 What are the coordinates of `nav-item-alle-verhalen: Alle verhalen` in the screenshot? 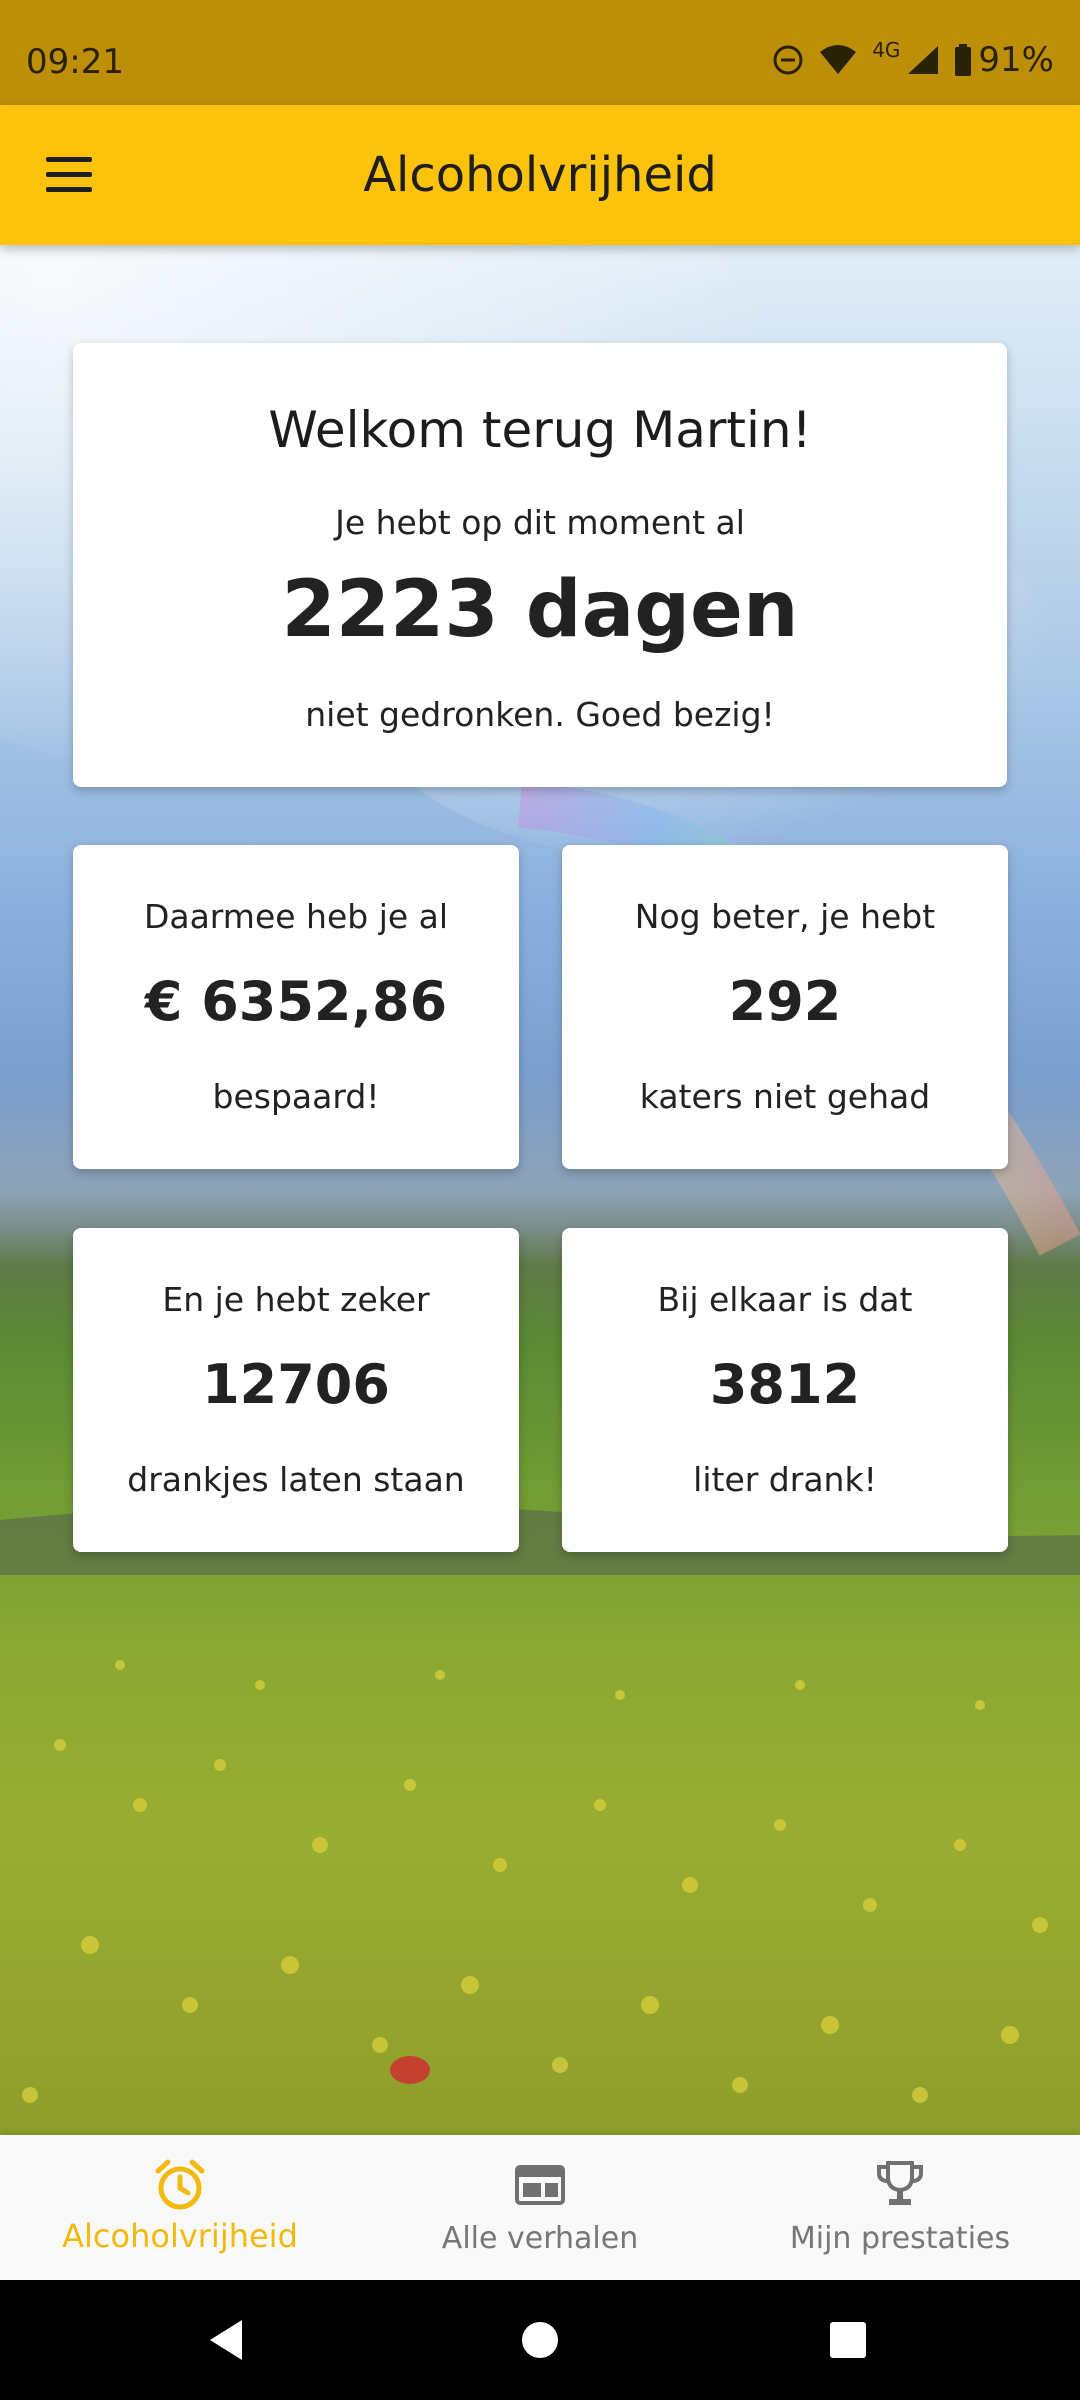 It's located at (540, 2207).